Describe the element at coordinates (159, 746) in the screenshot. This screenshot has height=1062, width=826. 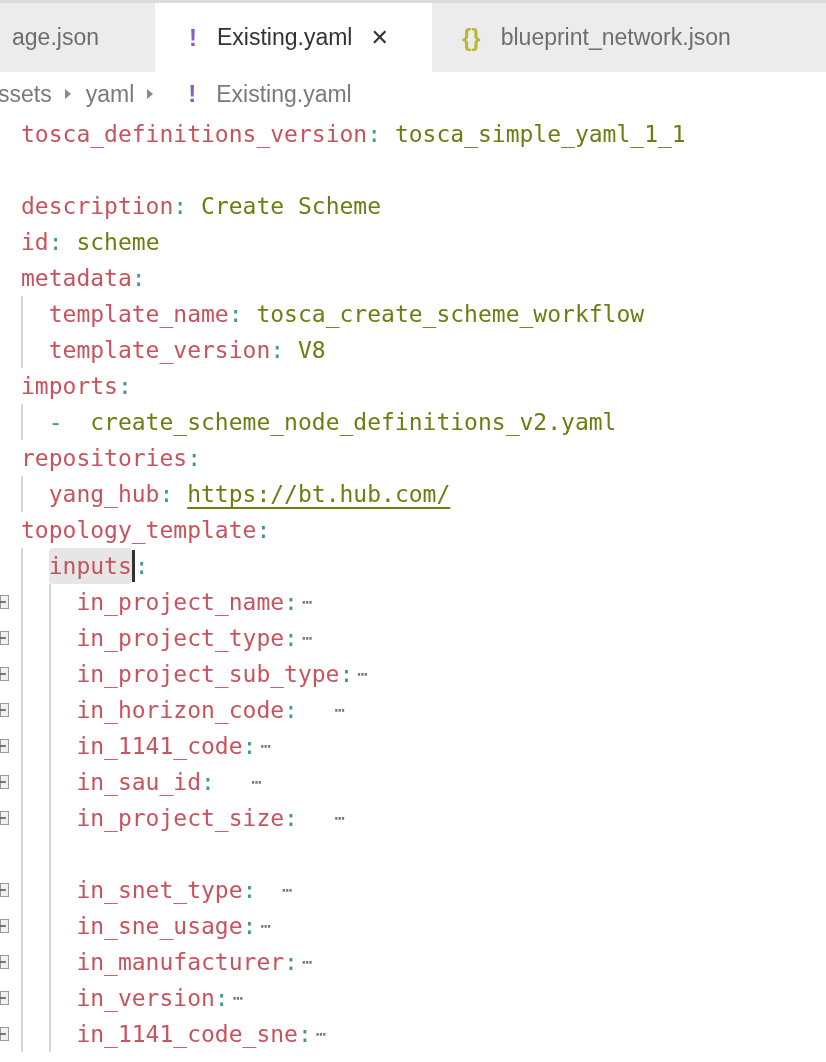
I see `yaml-key: in_1141_code` at that location.